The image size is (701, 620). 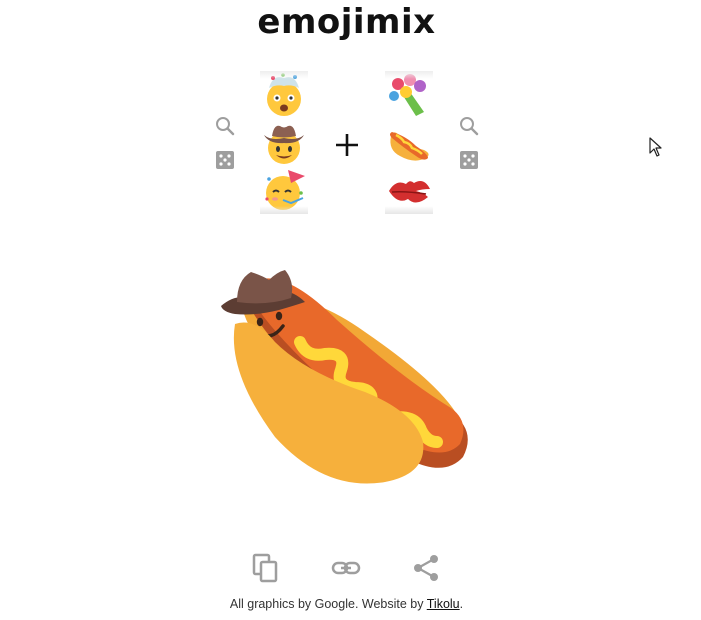 I want to click on hot-dog-emoji, so click(x=409, y=143).